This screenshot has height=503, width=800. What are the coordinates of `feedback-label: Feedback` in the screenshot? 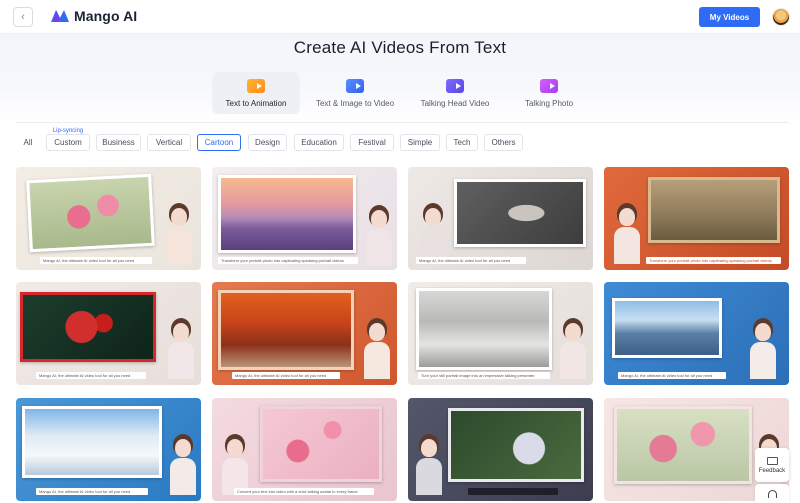 It's located at (772, 470).